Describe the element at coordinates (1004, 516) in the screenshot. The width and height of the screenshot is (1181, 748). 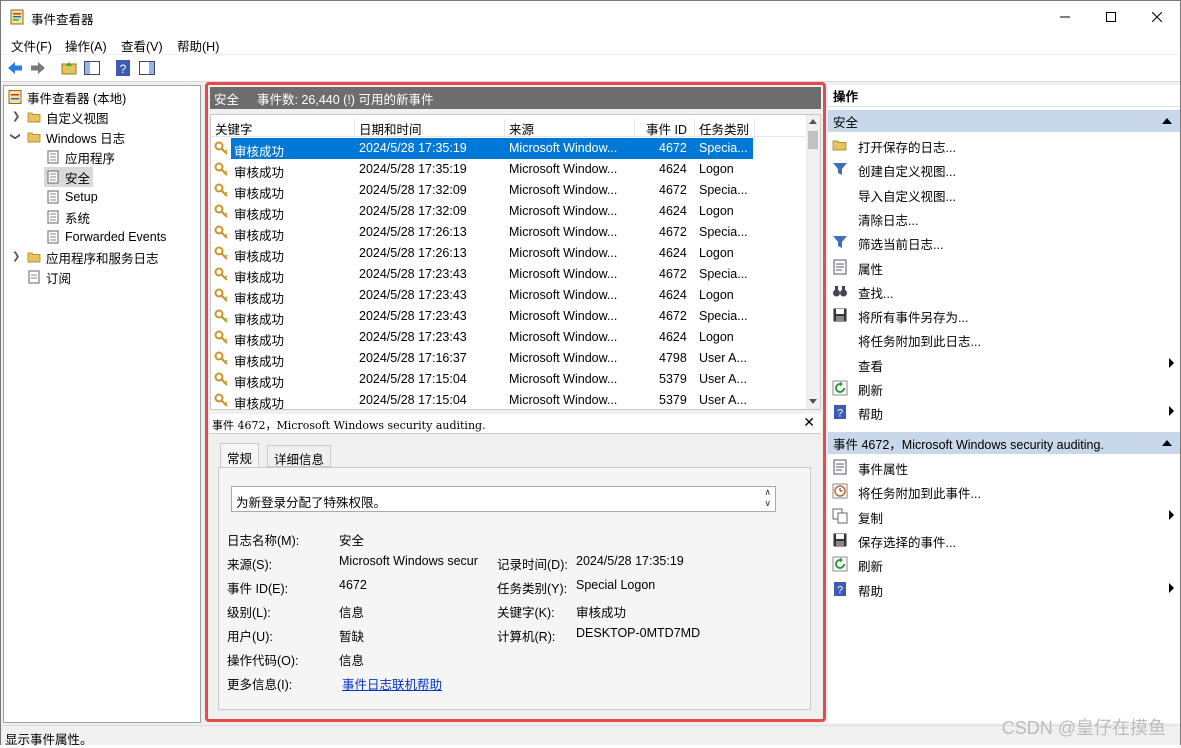
I see `action-item: 复制` at that location.